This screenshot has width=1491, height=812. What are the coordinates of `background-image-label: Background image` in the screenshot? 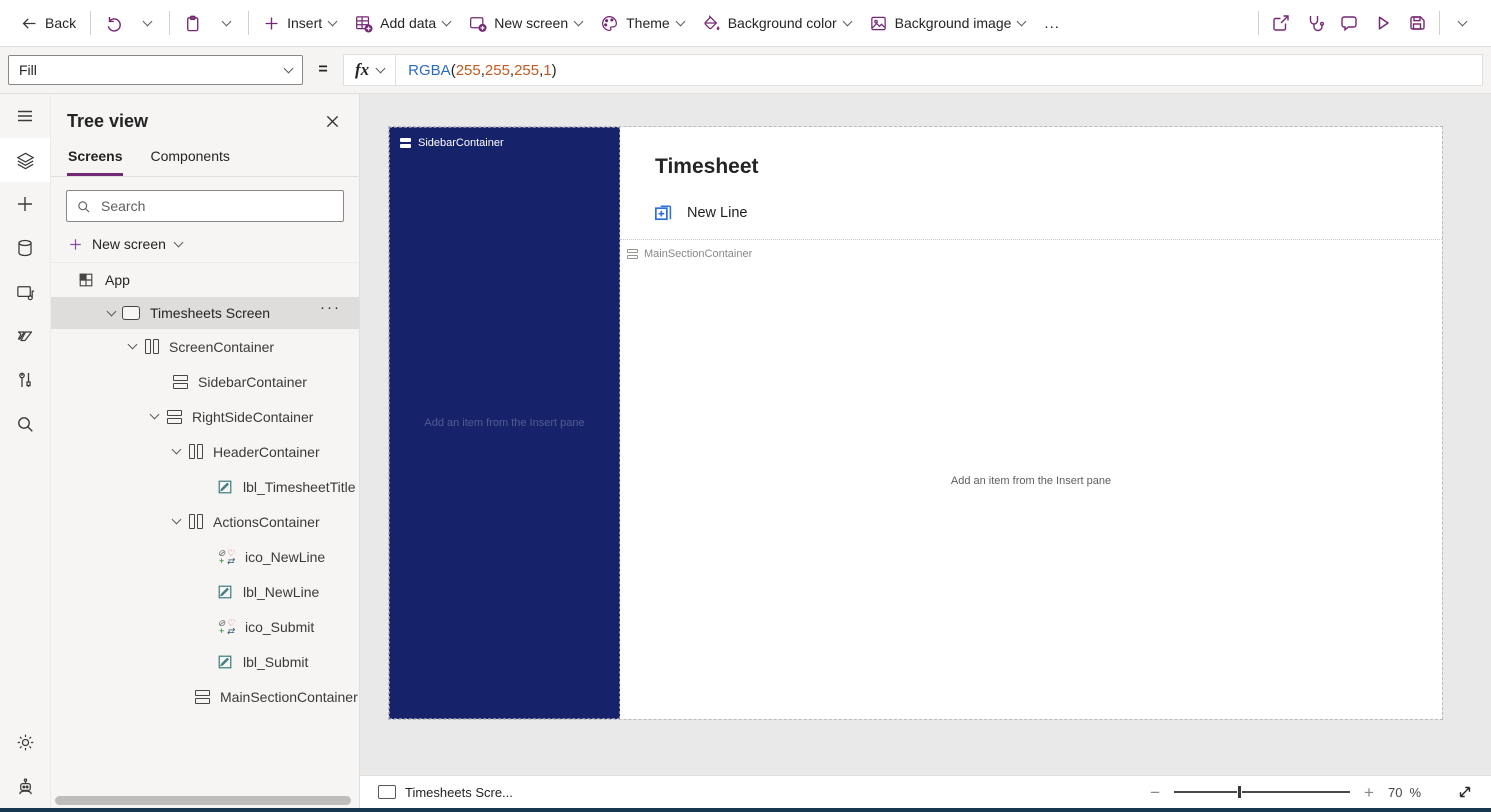 It's located at (953, 23).